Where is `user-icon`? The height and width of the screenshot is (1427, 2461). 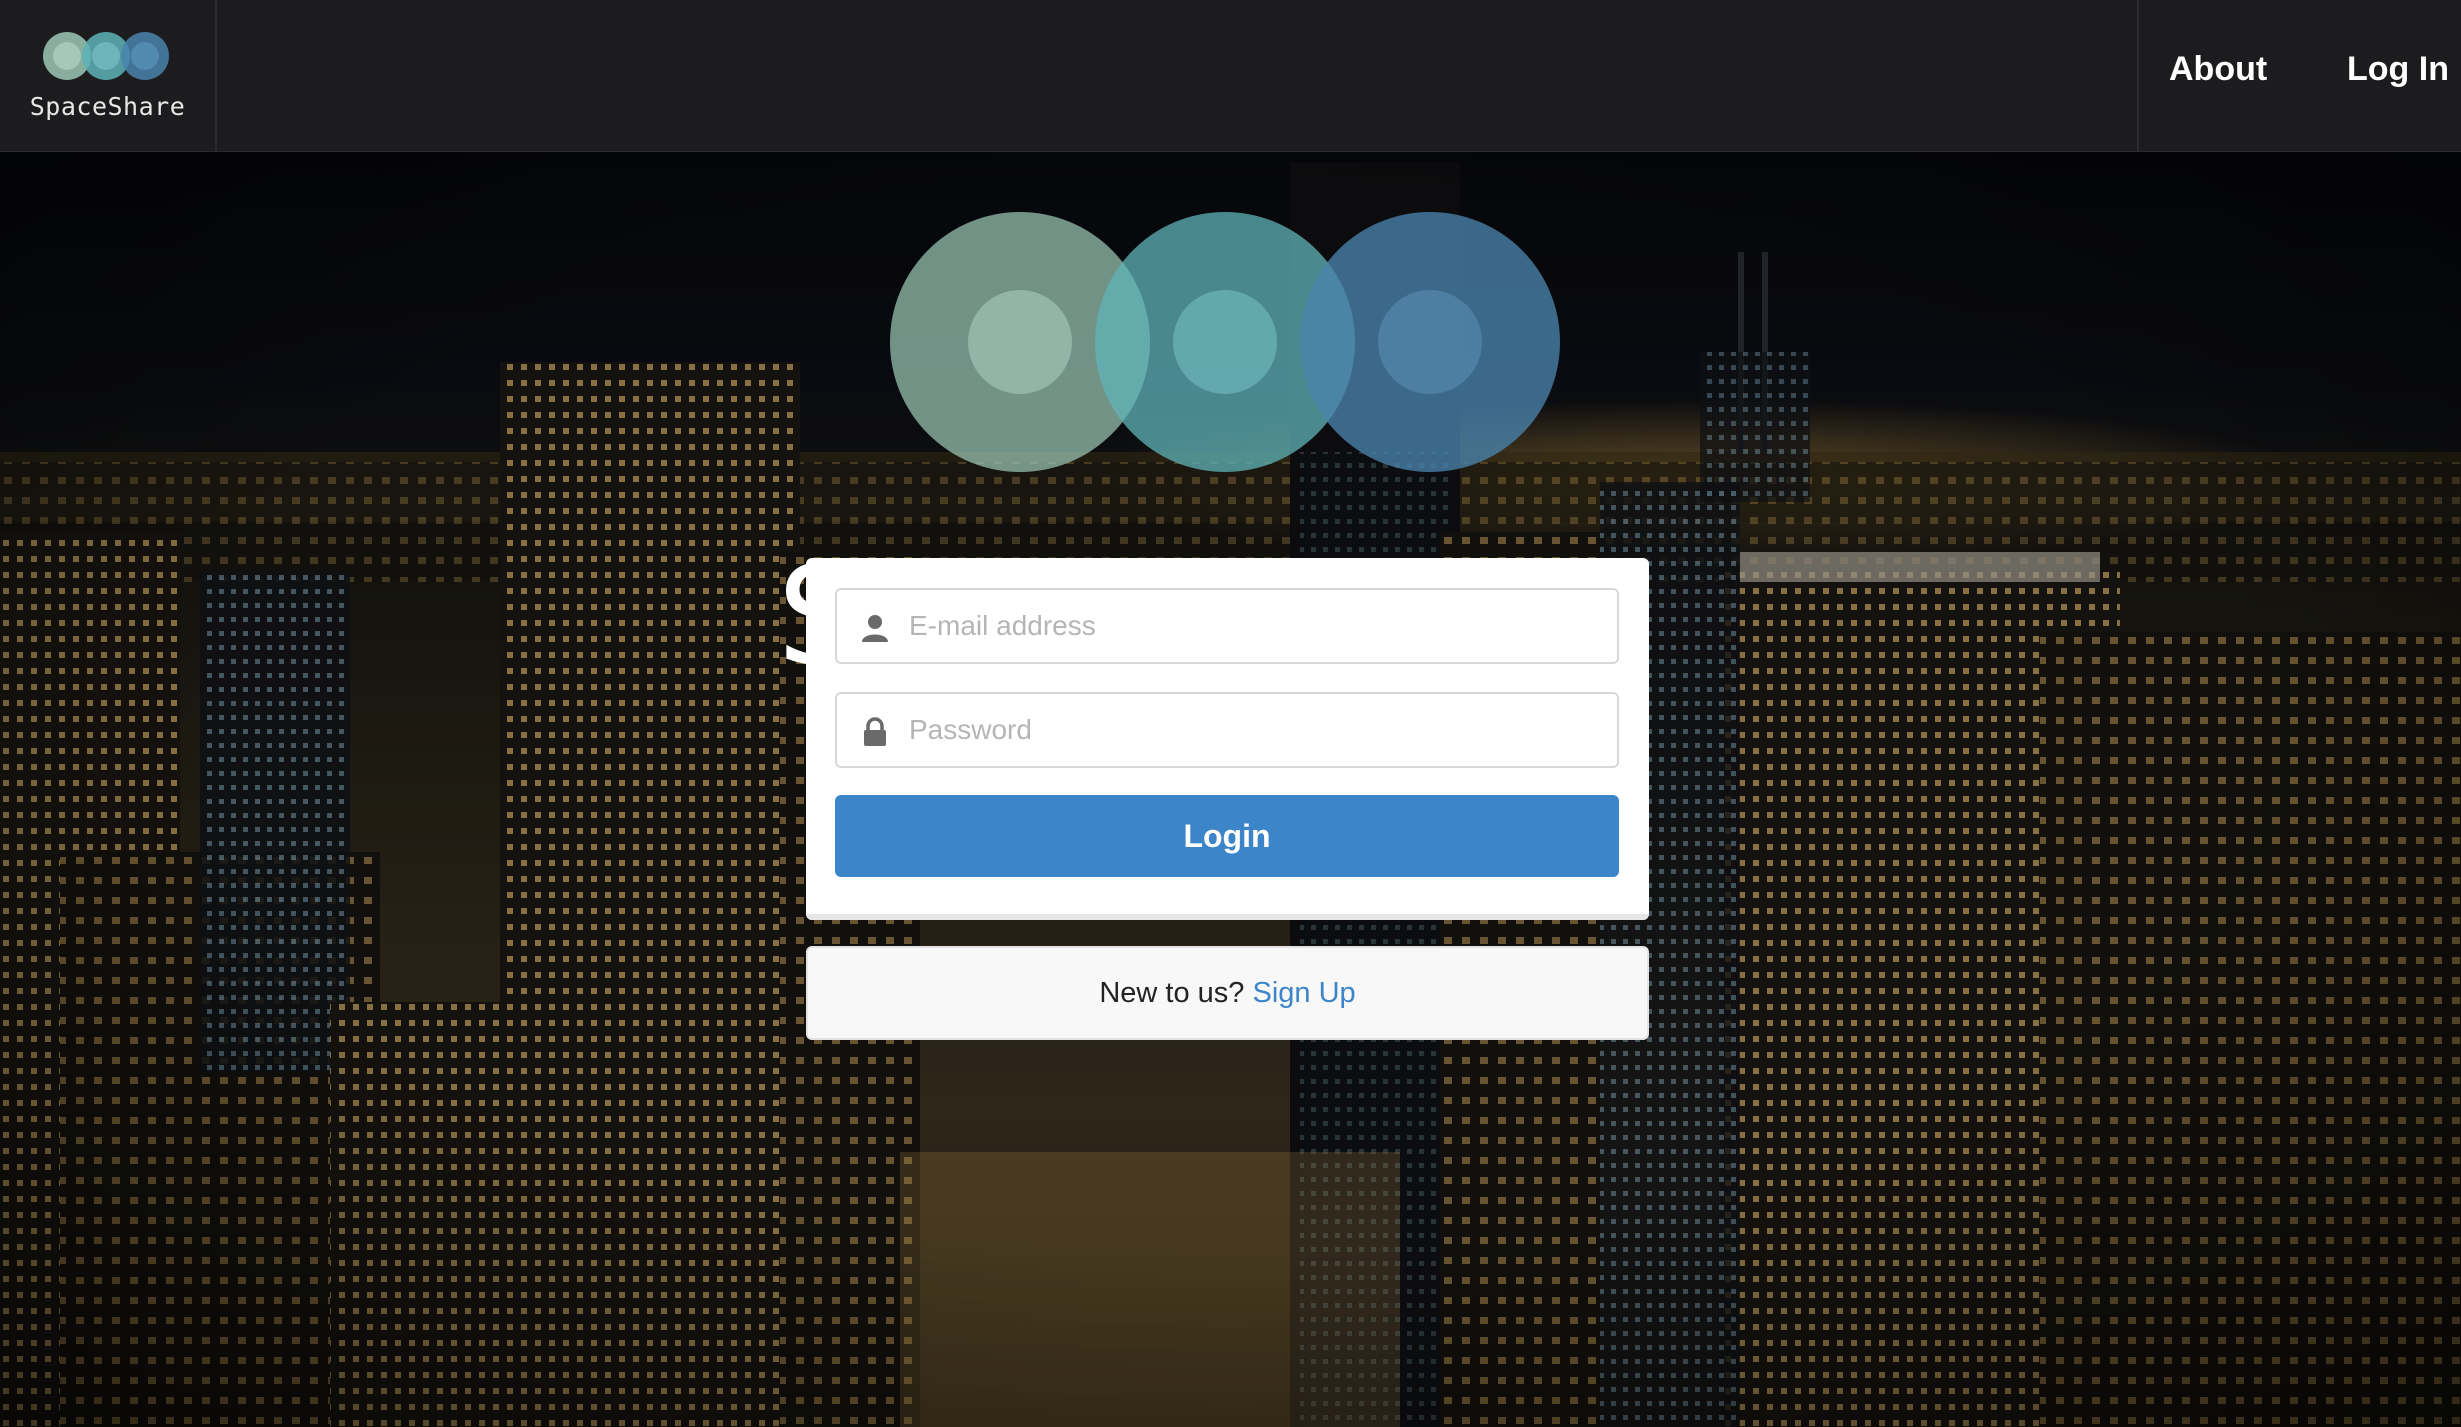 user-icon is located at coordinates (875, 628).